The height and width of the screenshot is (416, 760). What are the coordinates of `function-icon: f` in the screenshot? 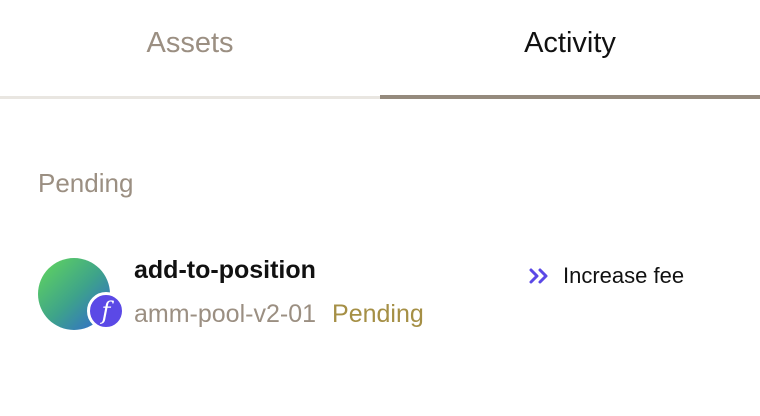 It's located at (106, 311).